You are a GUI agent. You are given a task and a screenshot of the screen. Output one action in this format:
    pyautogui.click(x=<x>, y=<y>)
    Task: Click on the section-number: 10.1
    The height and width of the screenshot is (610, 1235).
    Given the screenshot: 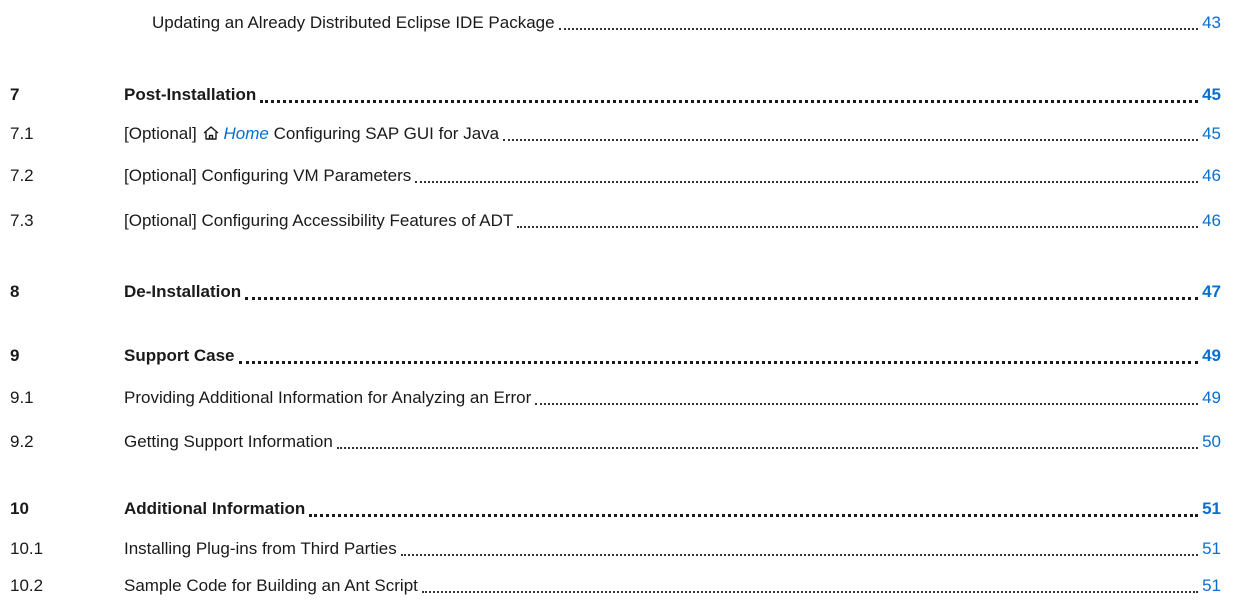 What is the action you would take?
    pyautogui.click(x=27, y=548)
    